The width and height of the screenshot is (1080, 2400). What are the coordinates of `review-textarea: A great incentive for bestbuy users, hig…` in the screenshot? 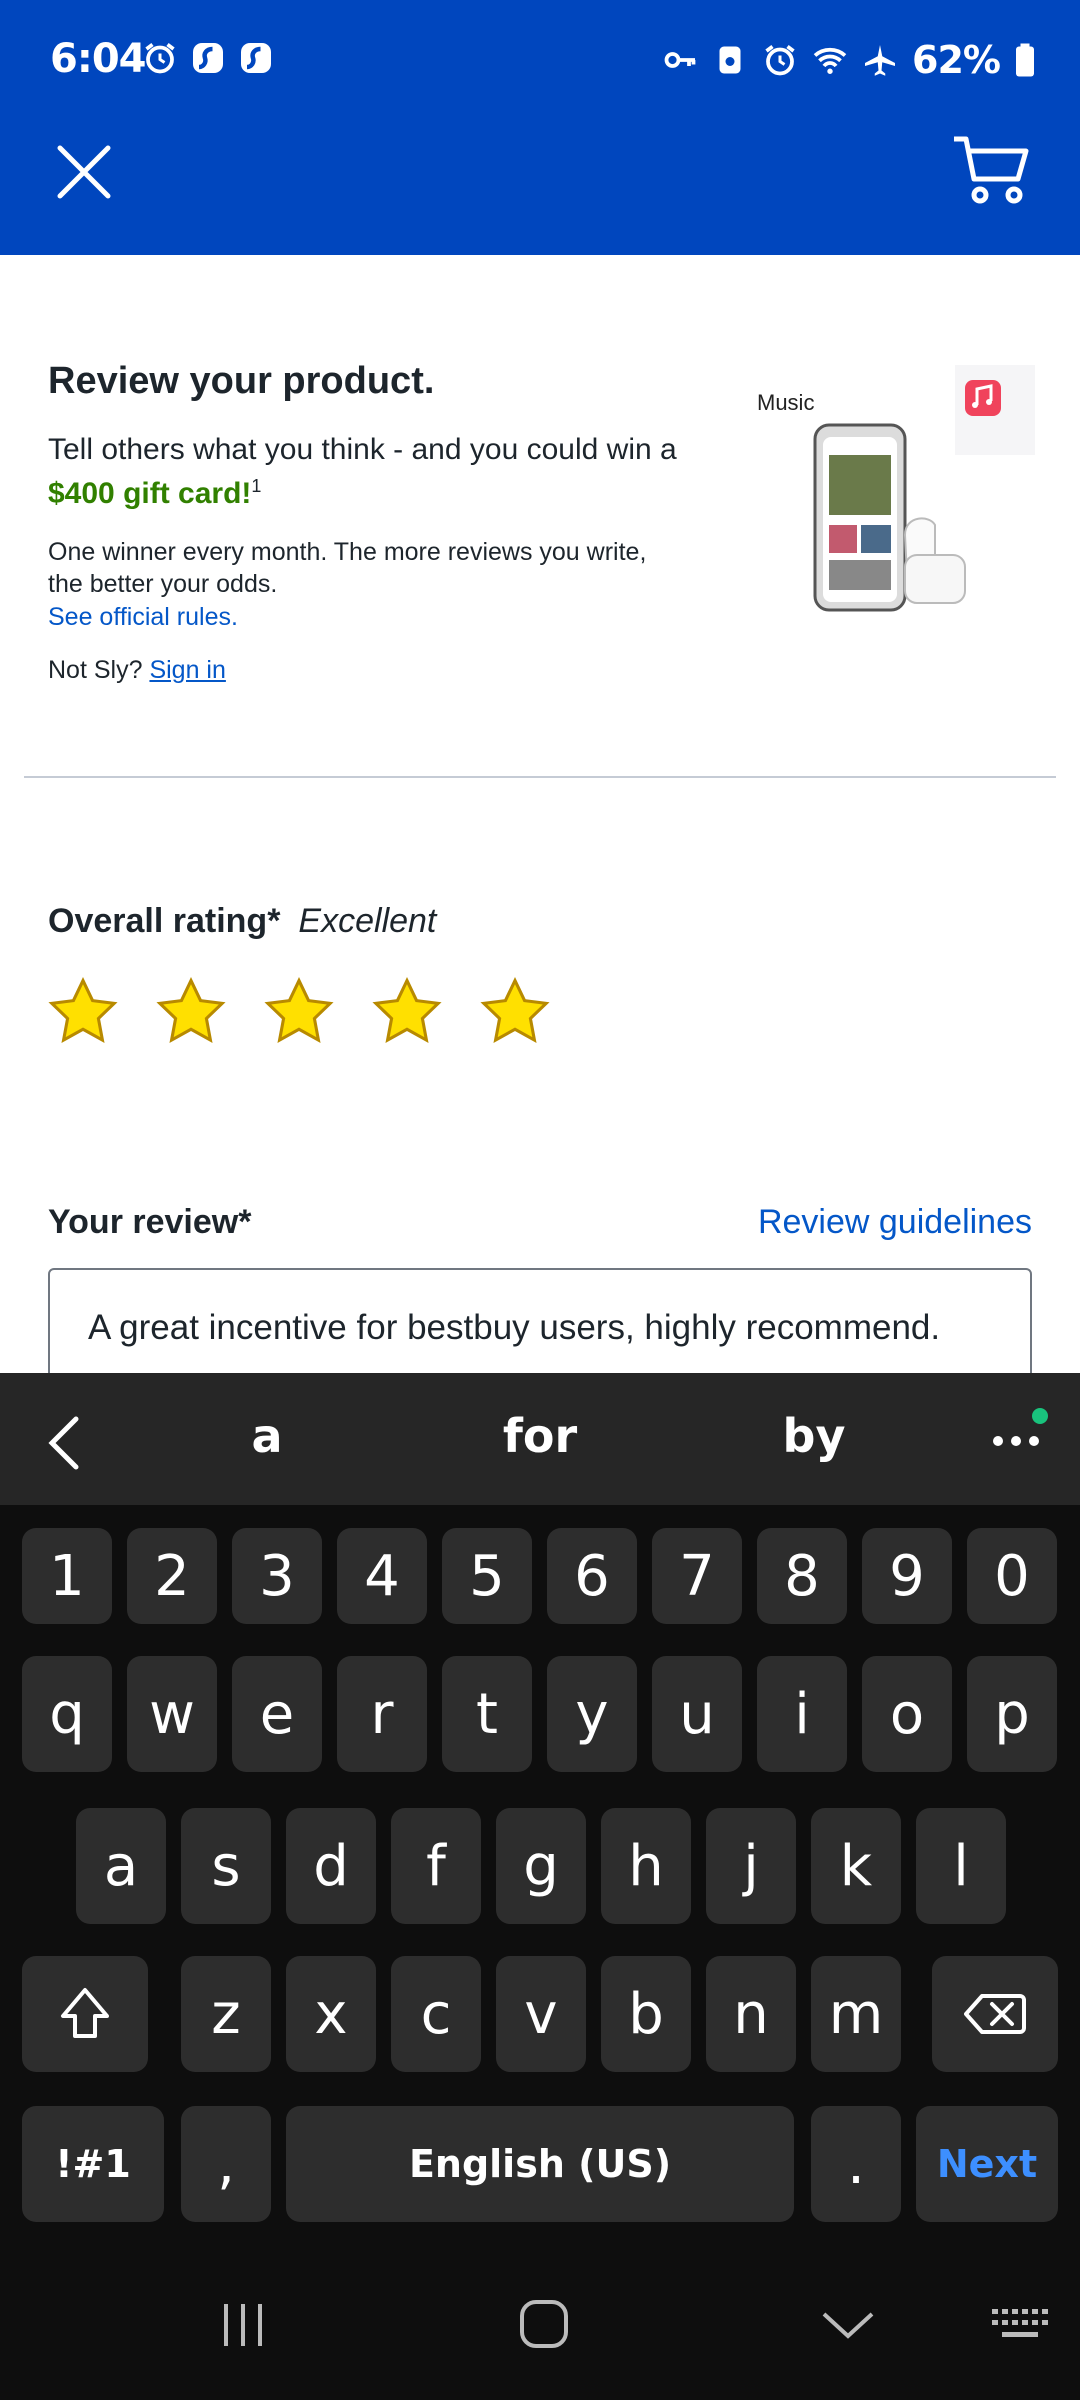 It's located at (540, 1328).